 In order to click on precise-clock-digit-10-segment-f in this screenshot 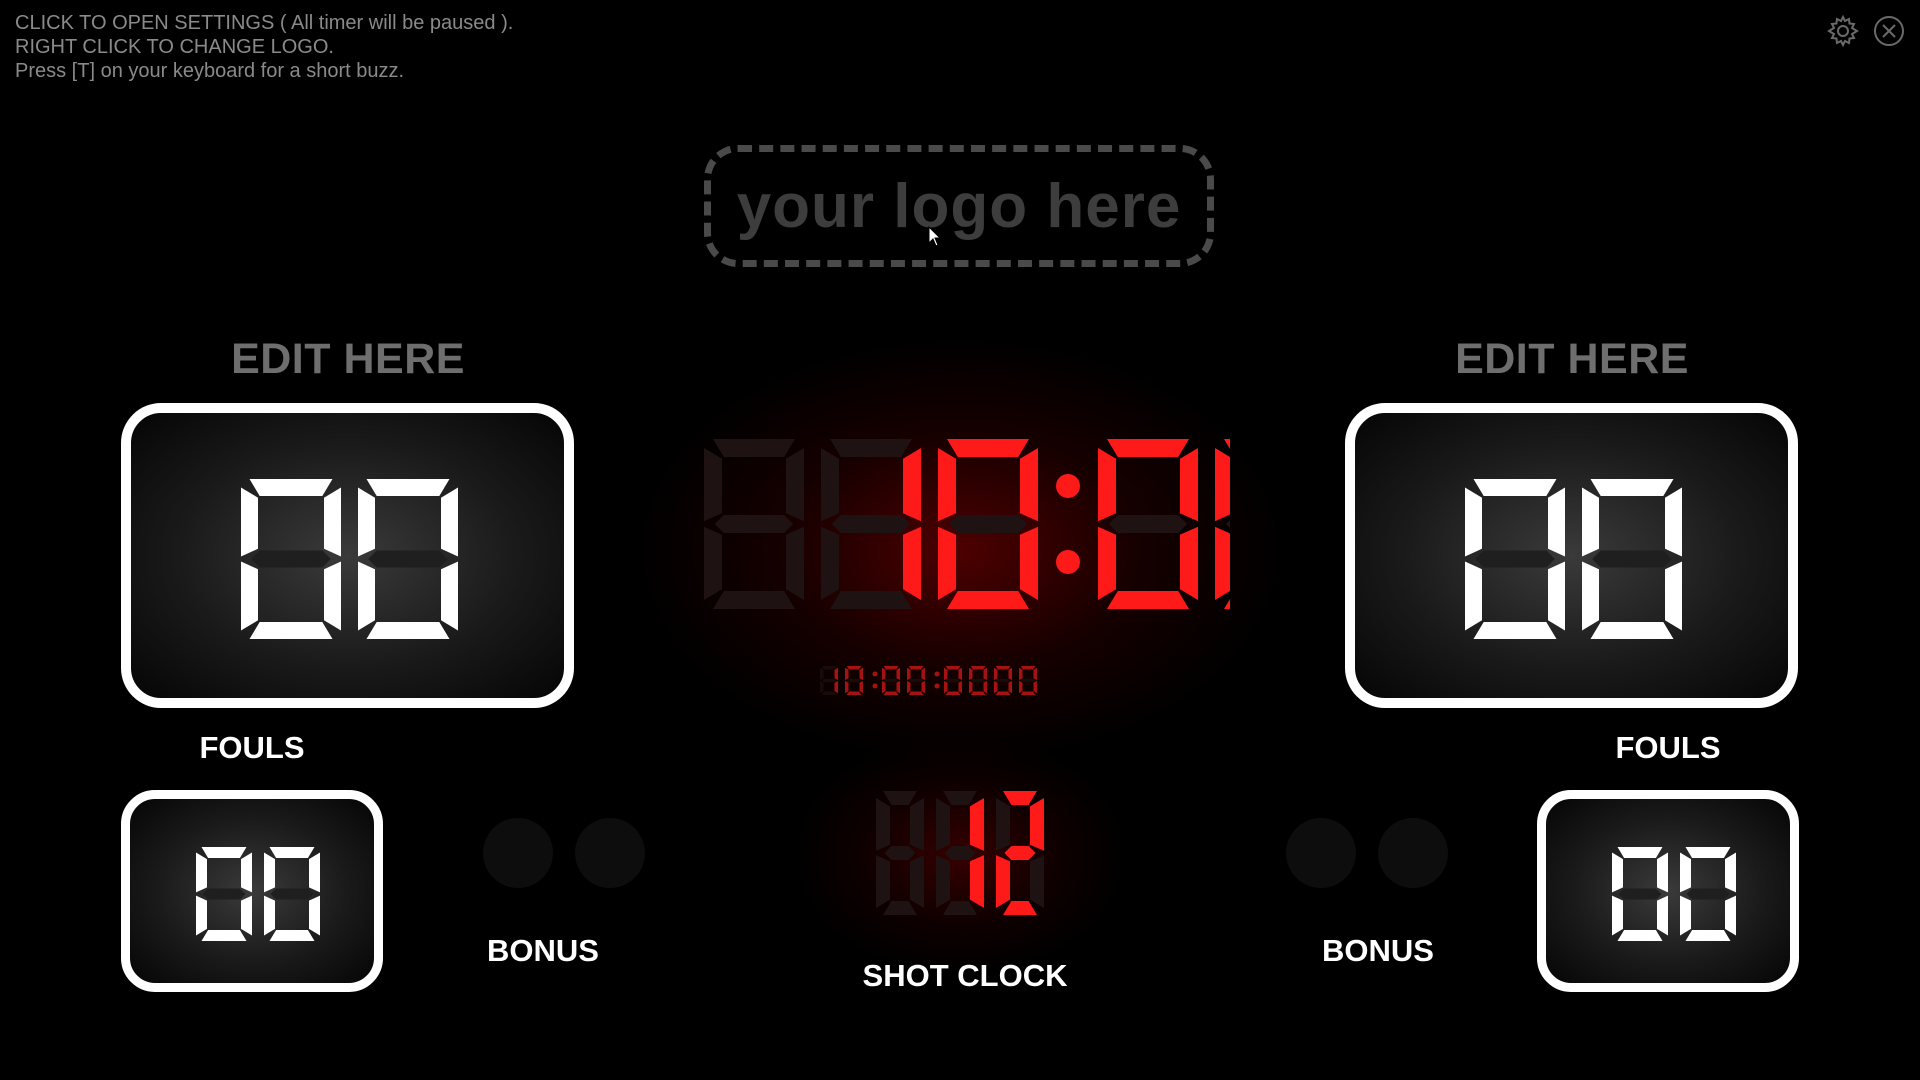, I will do `click(1021, 673)`.